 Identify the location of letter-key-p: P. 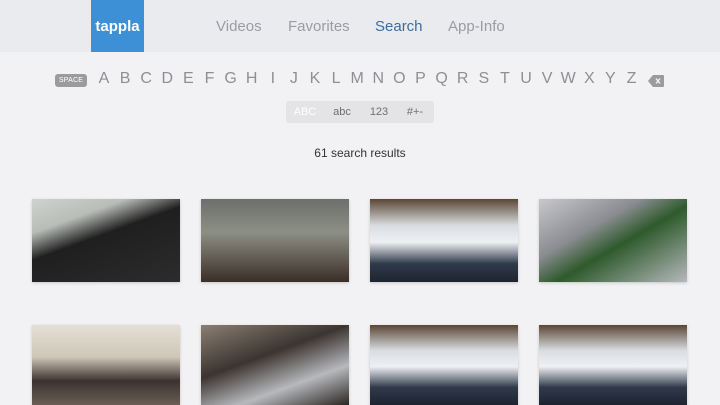
(421, 79).